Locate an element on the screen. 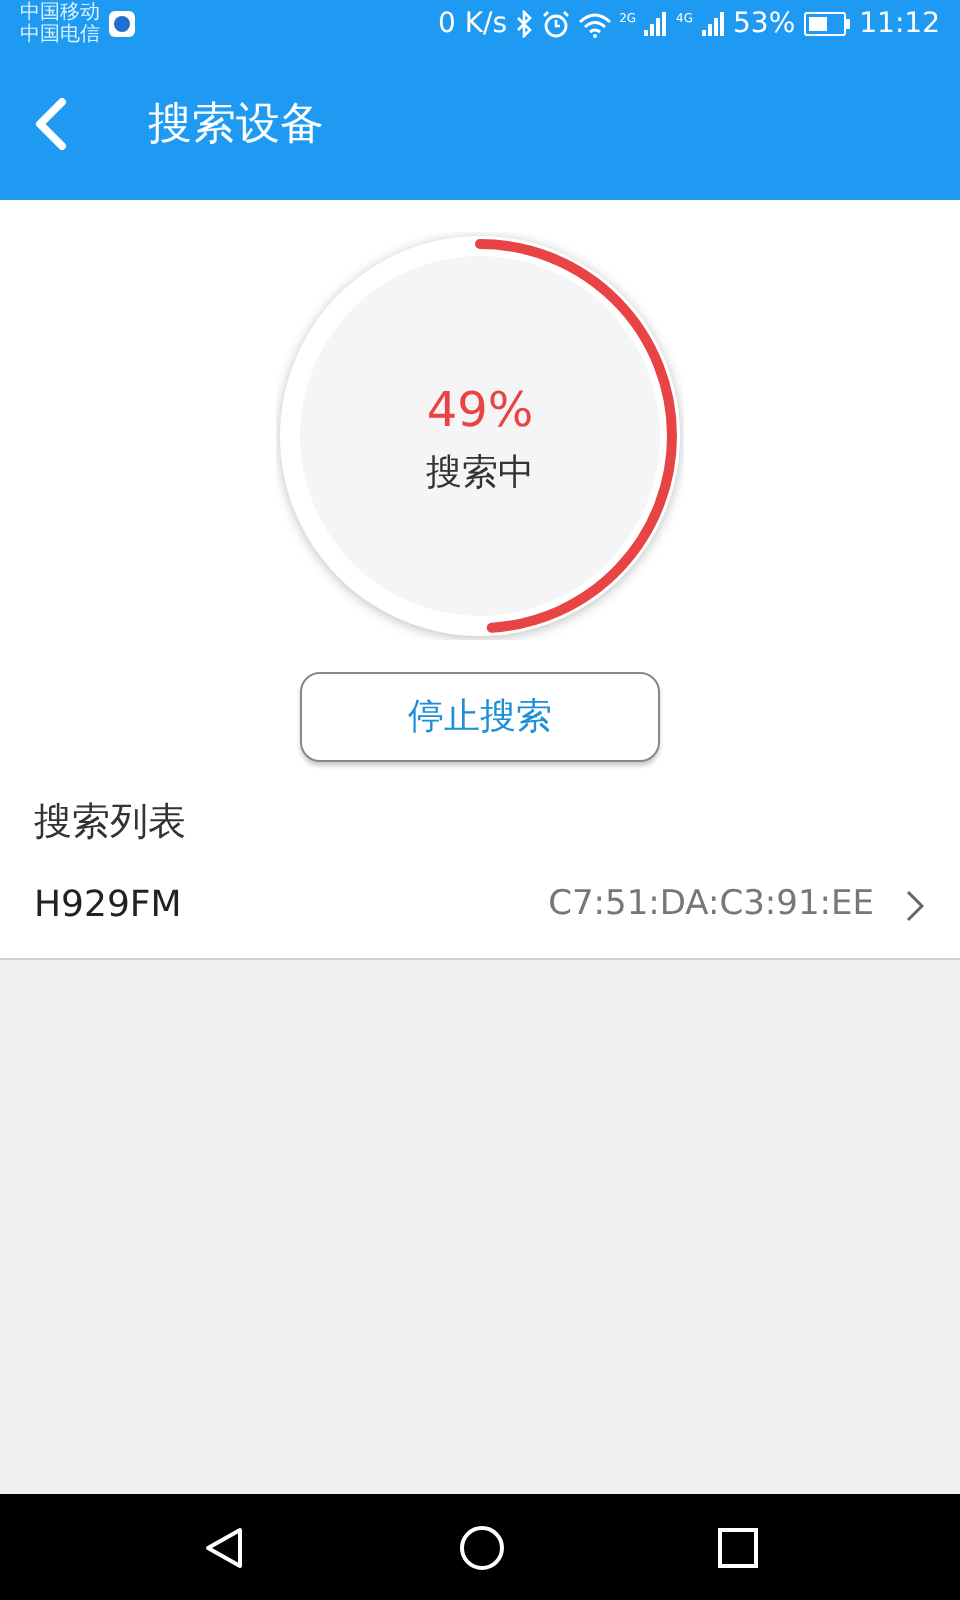  back-nav-icon is located at coordinates (224, 1547).